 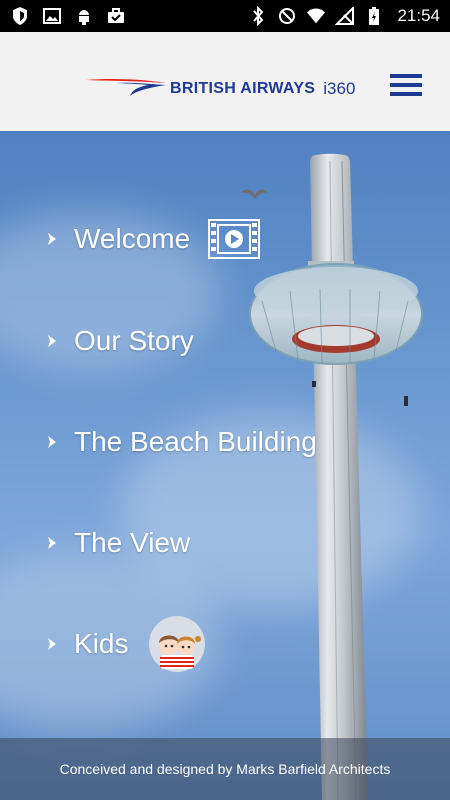 I want to click on nav-item-the-beach-building: The Beach Building, so click(x=180, y=442).